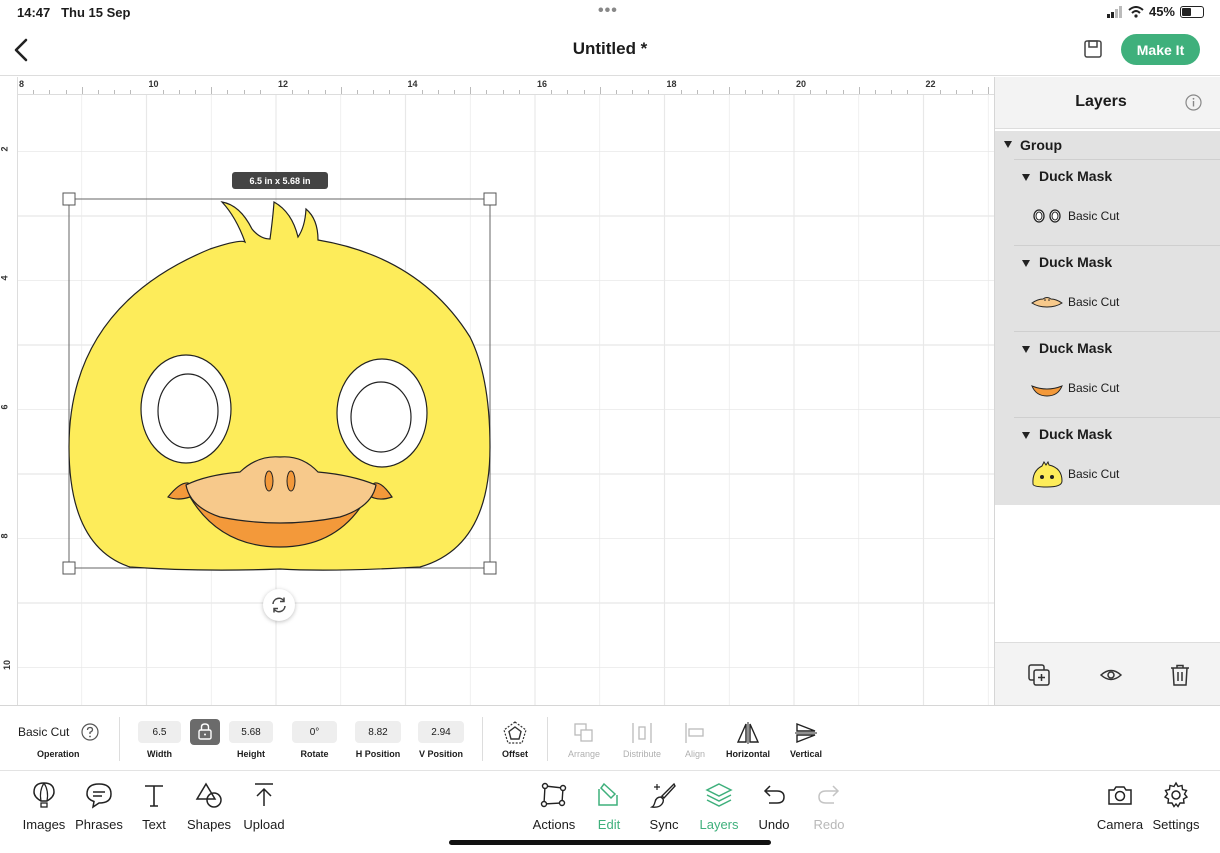 Image resolution: width=1220 pixels, height=853 pixels. What do you see at coordinates (1176, 794) in the screenshot?
I see `settings-gear-icon` at bounding box center [1176, 794].